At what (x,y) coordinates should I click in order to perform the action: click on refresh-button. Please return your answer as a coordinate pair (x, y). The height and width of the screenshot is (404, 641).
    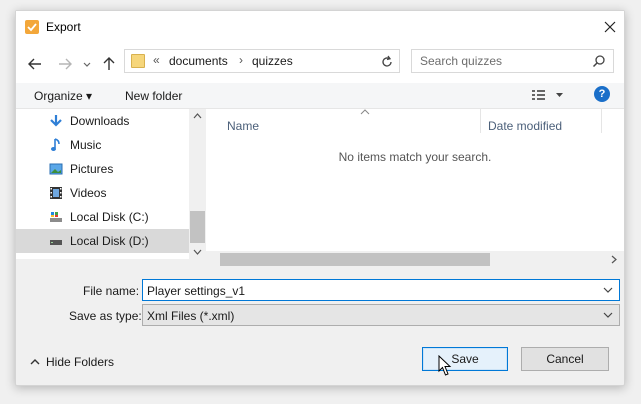
    Looking at the image, I should click on (387, 62).